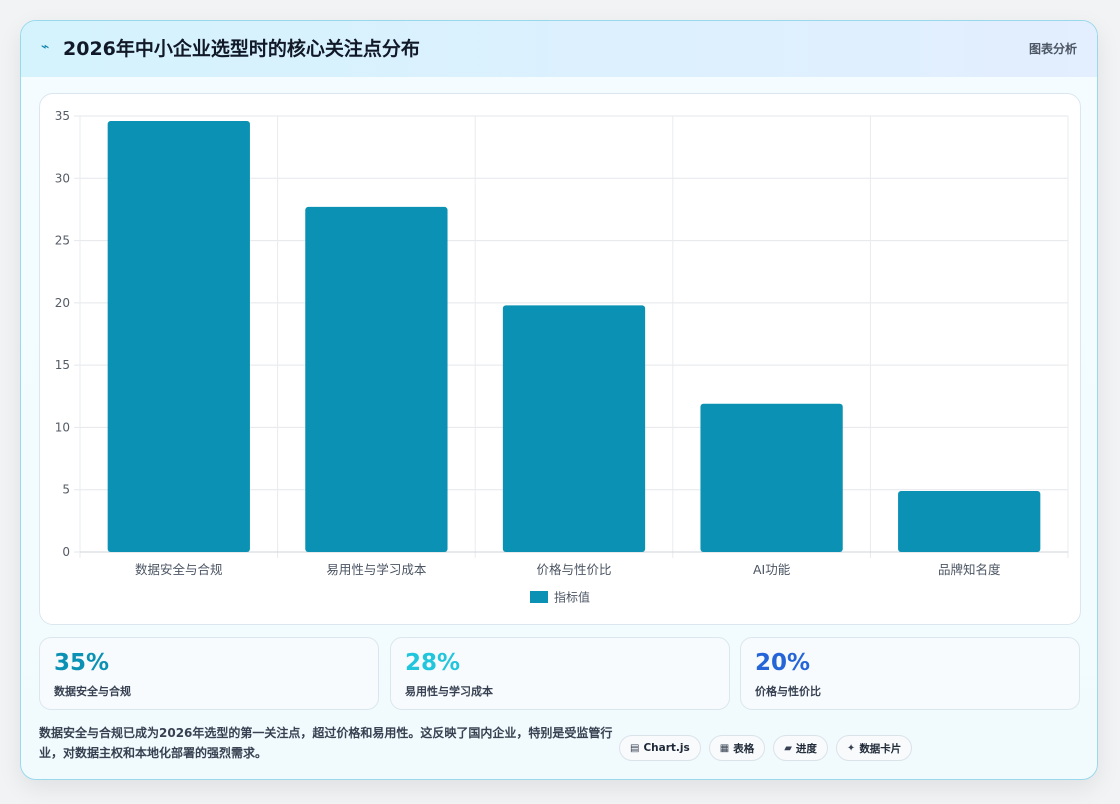 The height and width of the screenshot is (804, 1120). I want to click on x-tick-label: AI功能, so click(772, 569).